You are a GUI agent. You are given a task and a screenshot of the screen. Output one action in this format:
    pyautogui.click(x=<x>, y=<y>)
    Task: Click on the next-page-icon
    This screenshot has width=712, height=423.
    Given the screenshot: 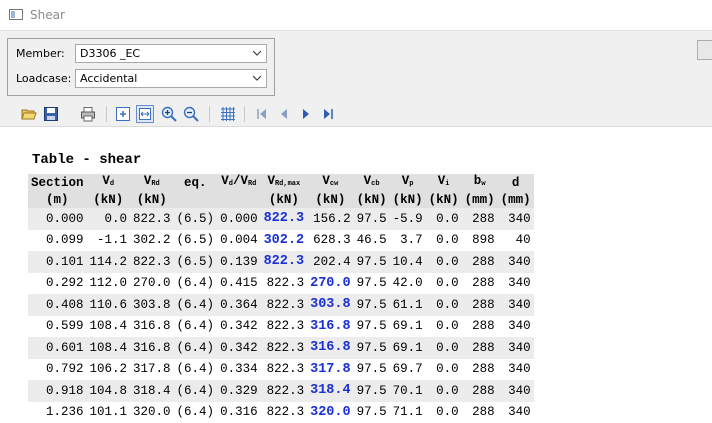 What is the action you would take?
    pyautogui.click(x=306, y=114)
    